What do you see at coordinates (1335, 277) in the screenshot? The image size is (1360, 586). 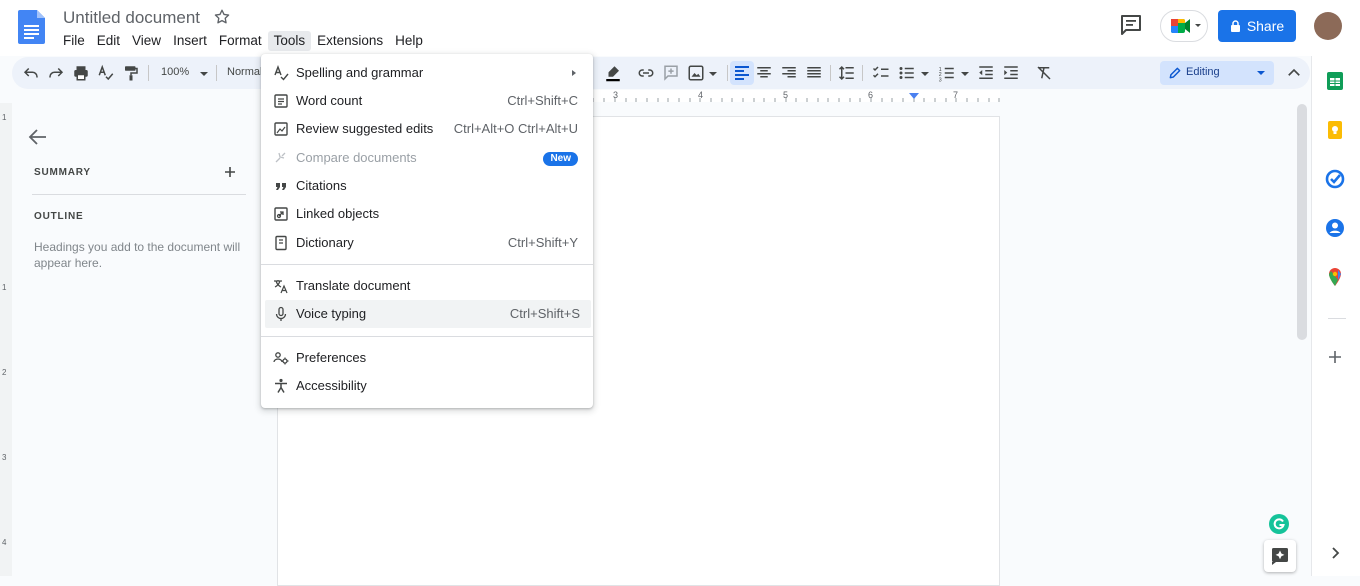 I see `maps-icon` at bounding box center [1335, 277].